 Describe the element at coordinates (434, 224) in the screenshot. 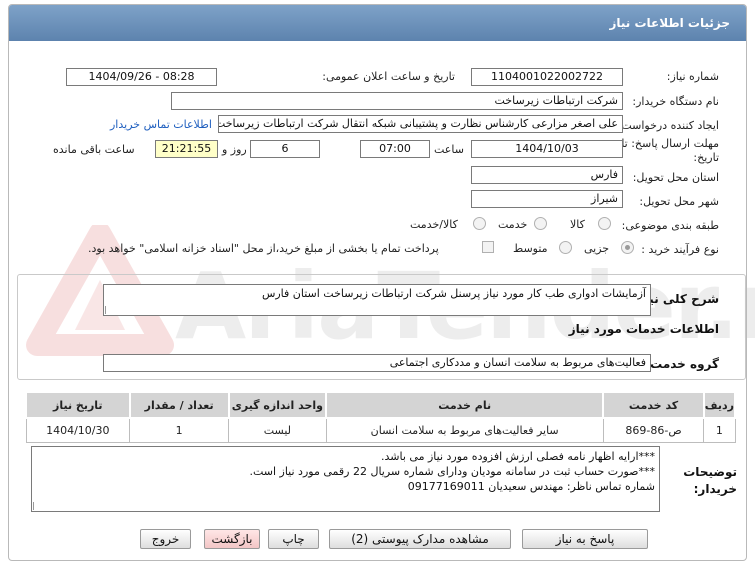

I see `category-both-label: کالا/خدمت` at that location.